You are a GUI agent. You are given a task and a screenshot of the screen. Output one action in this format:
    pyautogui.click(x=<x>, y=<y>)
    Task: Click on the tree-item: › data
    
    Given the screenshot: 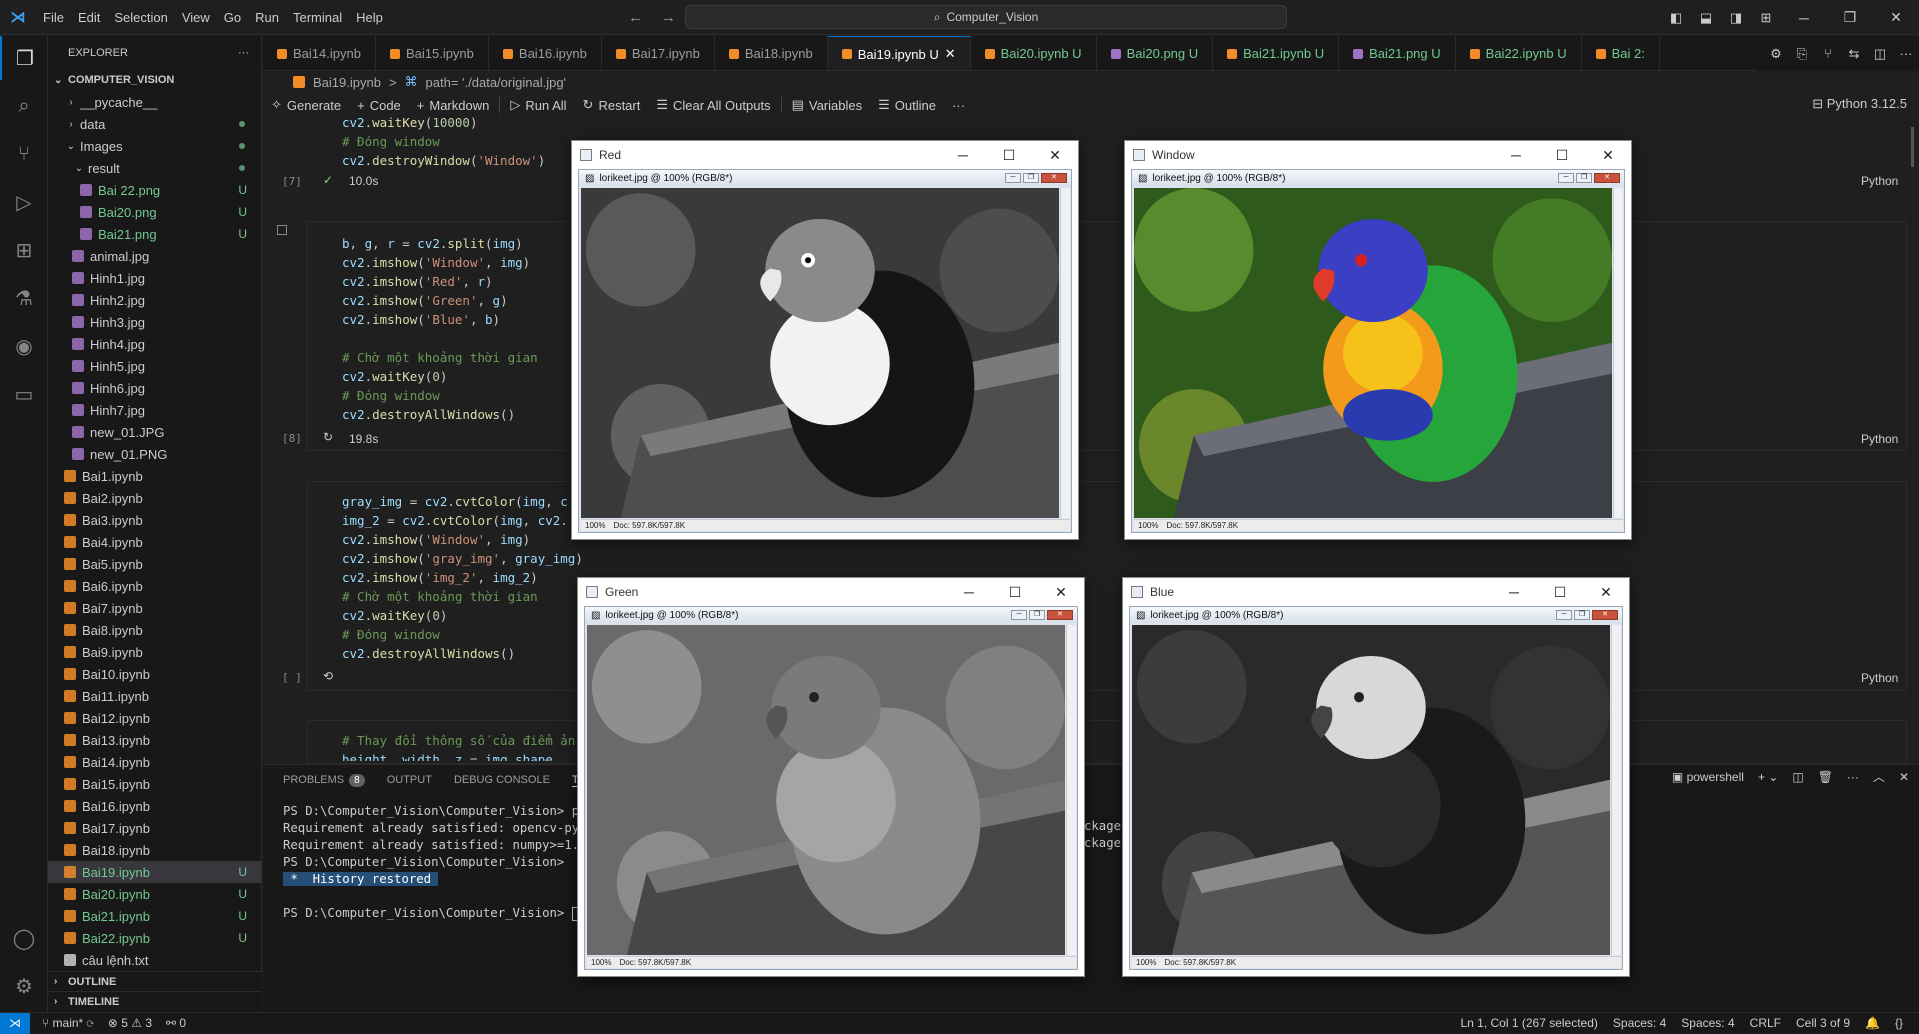 What is the action you would take?
    pyautogui.click(x=154, y=124)
    